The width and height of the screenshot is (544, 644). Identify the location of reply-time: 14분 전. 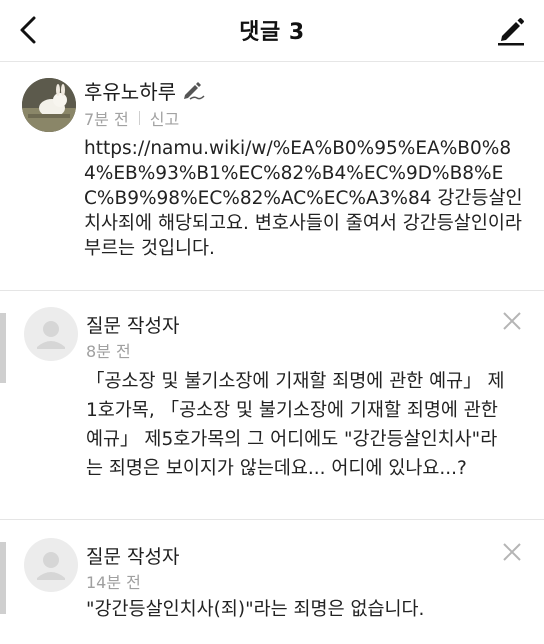
(113, 582).